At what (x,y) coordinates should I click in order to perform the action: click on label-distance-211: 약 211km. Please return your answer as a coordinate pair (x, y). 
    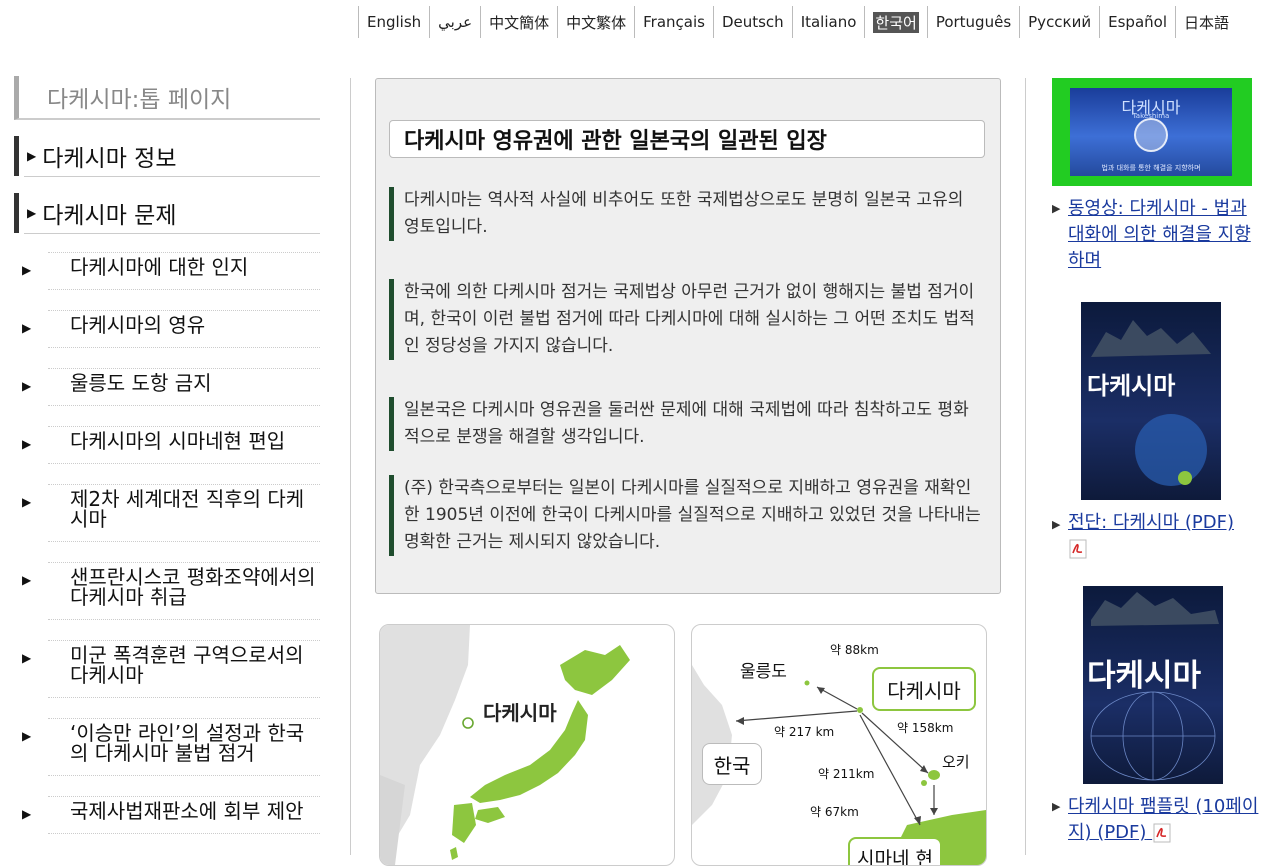
    Looking at the image, I should click on (846, 773).